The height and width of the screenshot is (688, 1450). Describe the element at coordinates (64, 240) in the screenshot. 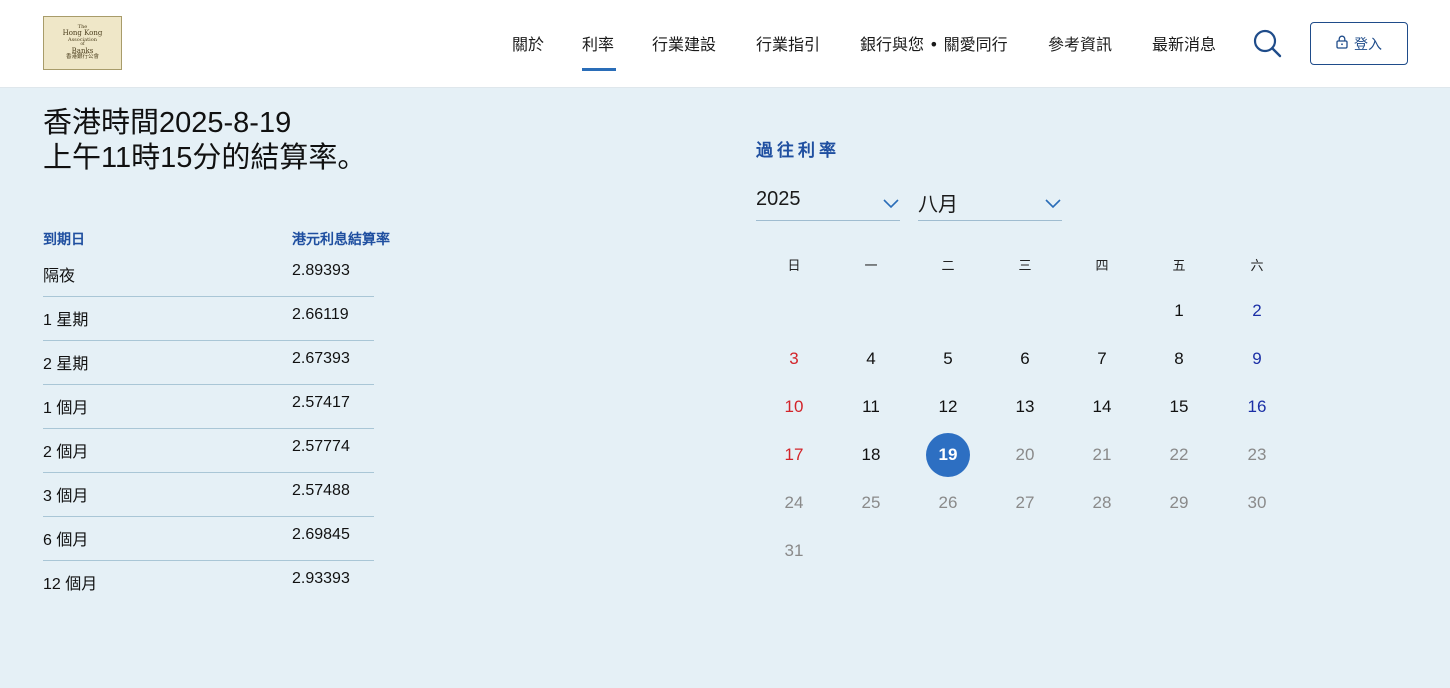

I see `column-header-term: 到期日` at that location.